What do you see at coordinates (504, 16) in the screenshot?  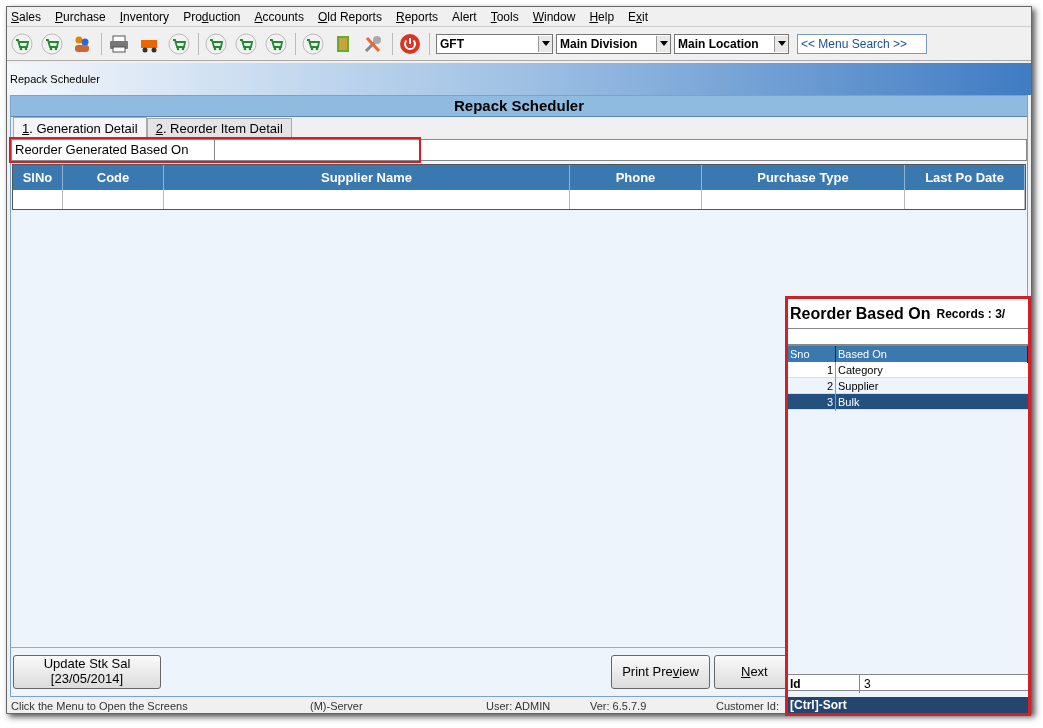 I see `menu-item: Tools` at bounding box center [504, 16].